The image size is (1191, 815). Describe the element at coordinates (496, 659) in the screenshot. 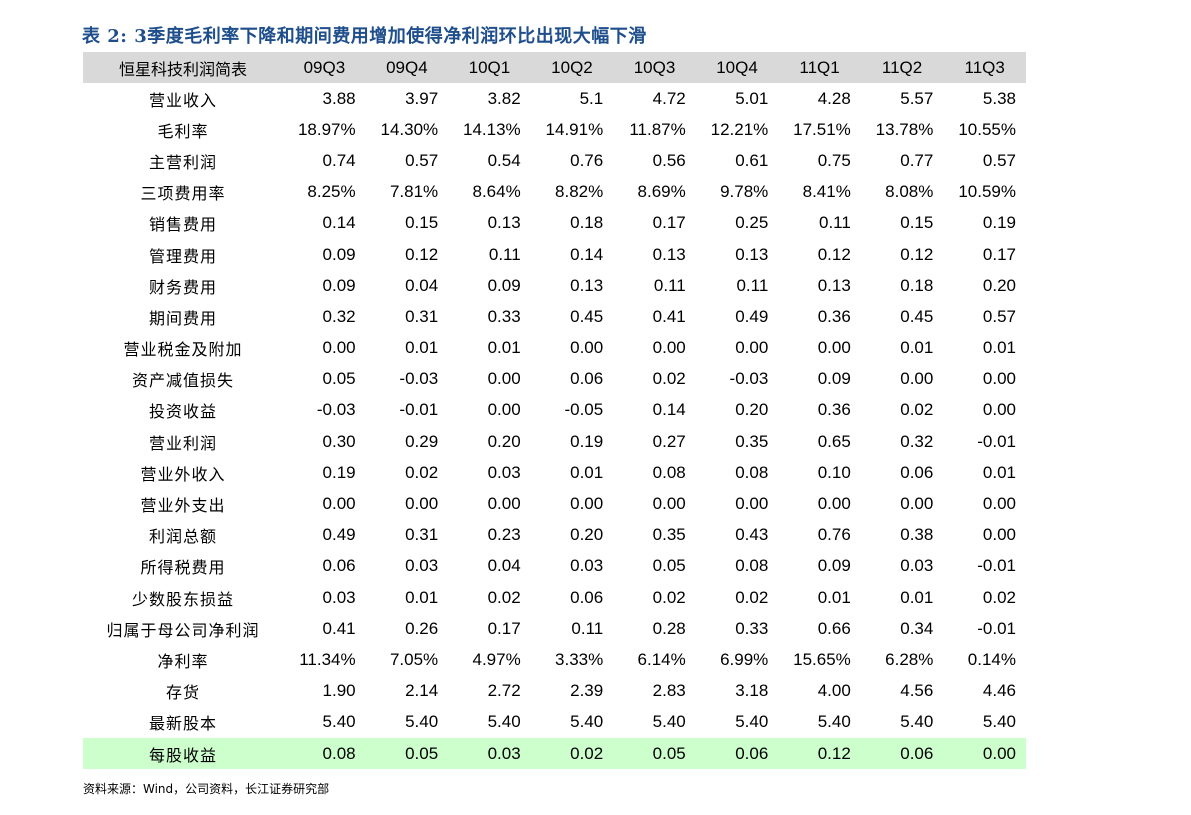

I see `table-cell: 4.97%` at that location.